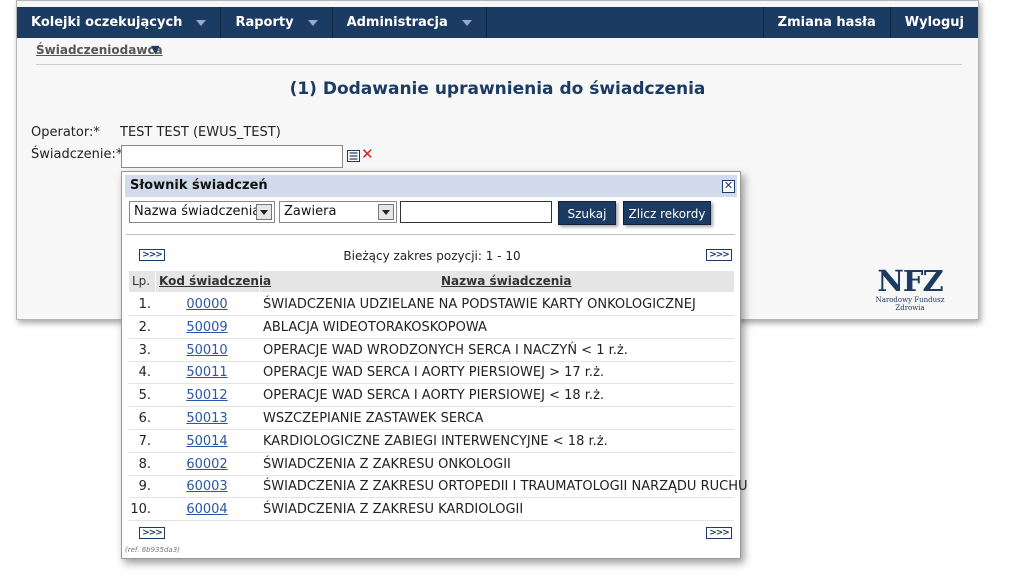  Describe the element at coordinates (497, 89) in the screenshot. I see `page-title: (1) Dodawanie uprawnienia do świadczenia` at that location.